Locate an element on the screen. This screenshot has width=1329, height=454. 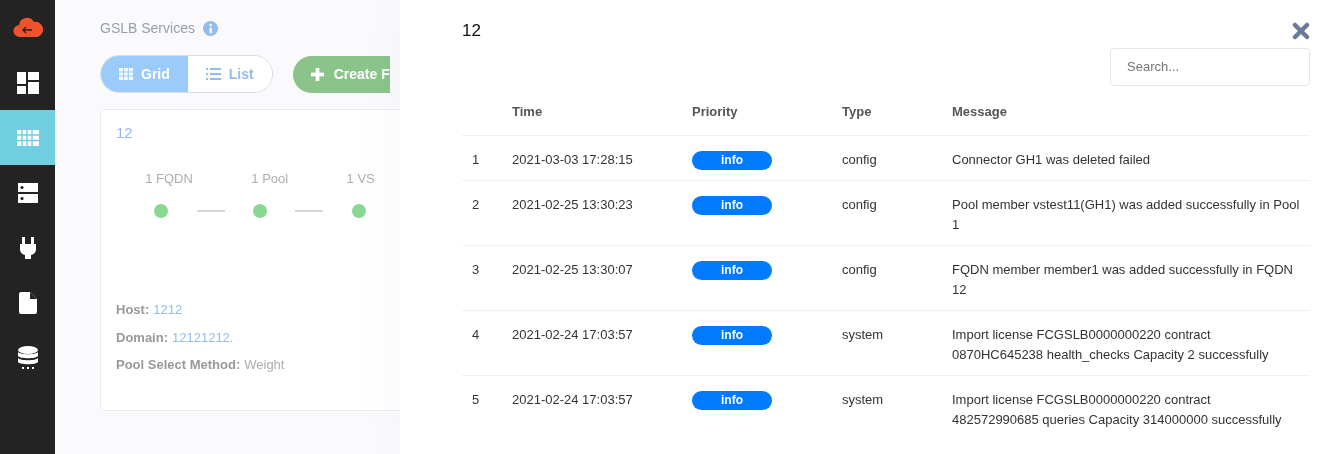
close-icon is located at coordinates (1301, 31).